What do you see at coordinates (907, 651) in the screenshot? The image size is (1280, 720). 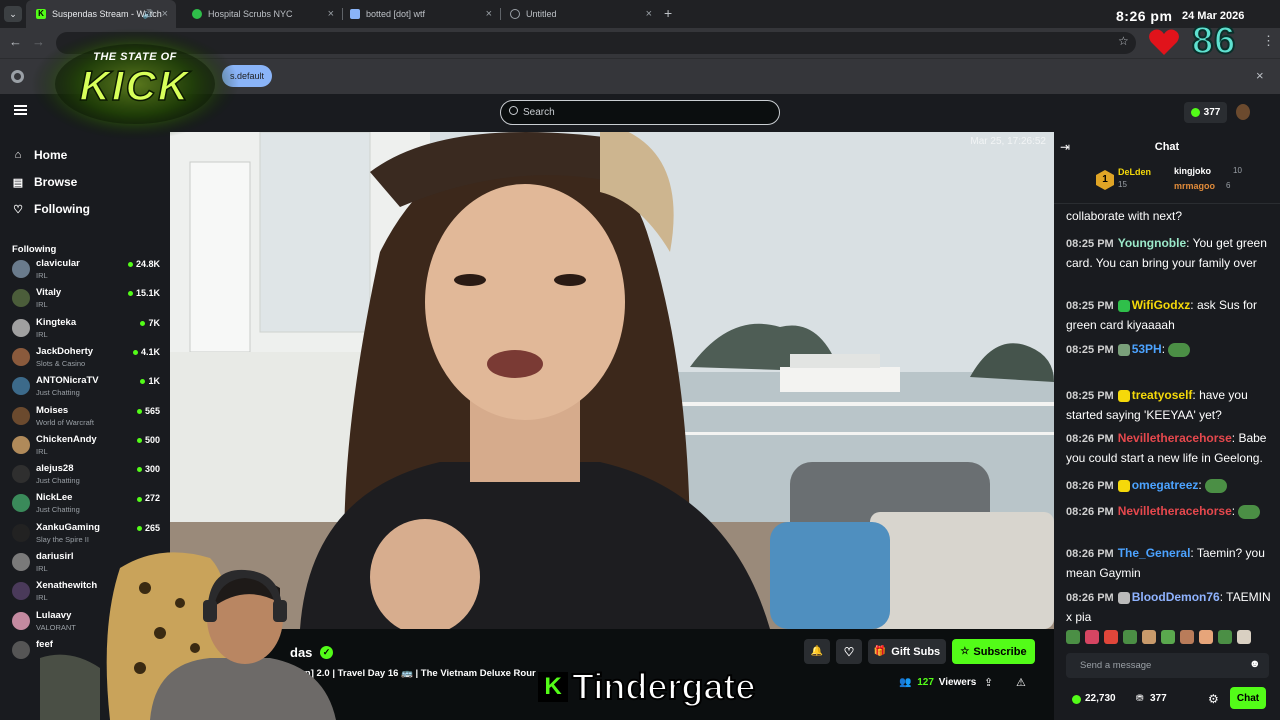 I see `gift-subs-button: 🎁 Gift Subs` at bounding box center [907, 651].